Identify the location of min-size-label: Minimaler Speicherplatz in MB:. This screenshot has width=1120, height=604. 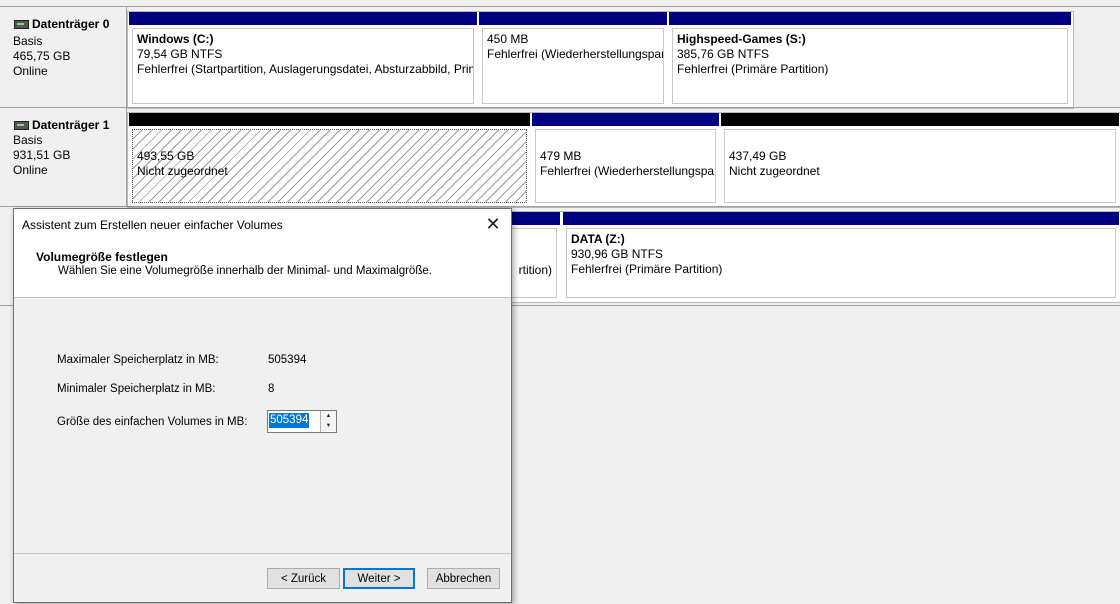
(136, 389).